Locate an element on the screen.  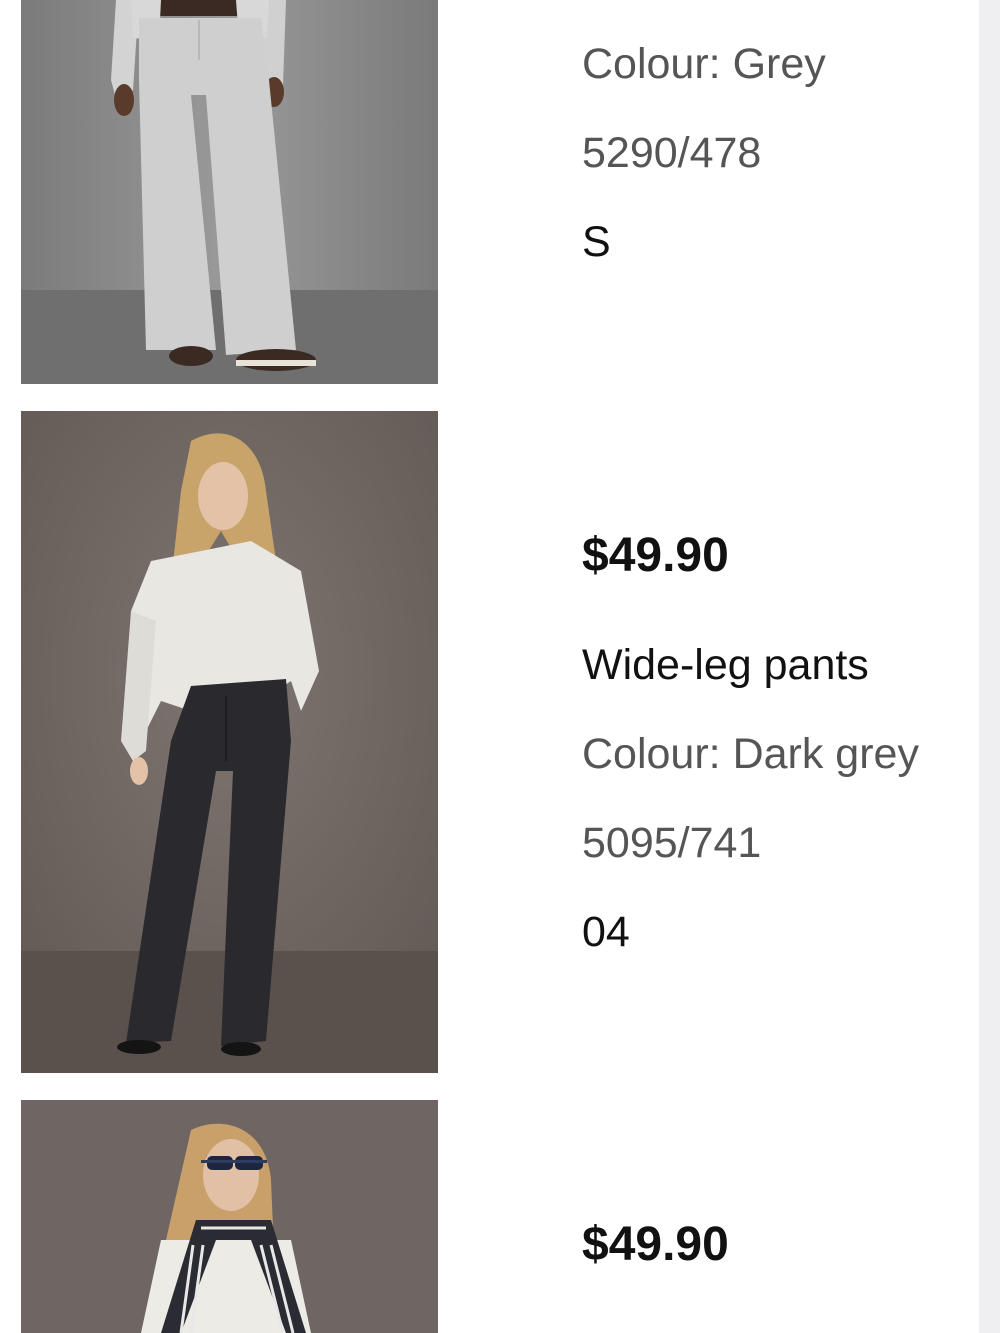
product-article-number: 5095/741 is located at coordinates (672, 843).